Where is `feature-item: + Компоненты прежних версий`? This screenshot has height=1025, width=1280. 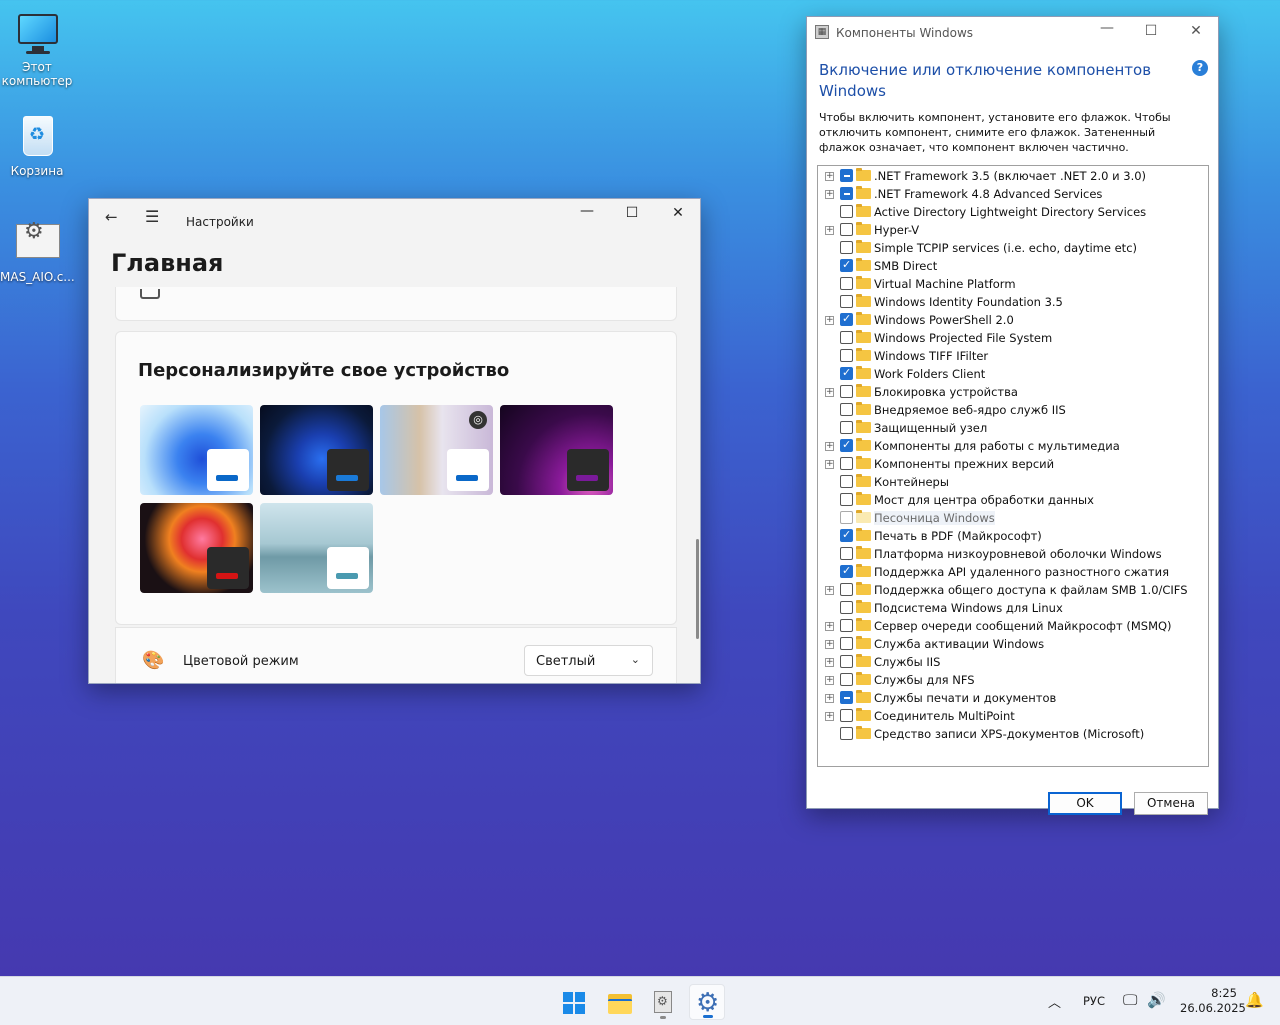
feature-item: + Компоненты прежних версий is located at coordinates (1013, 464).